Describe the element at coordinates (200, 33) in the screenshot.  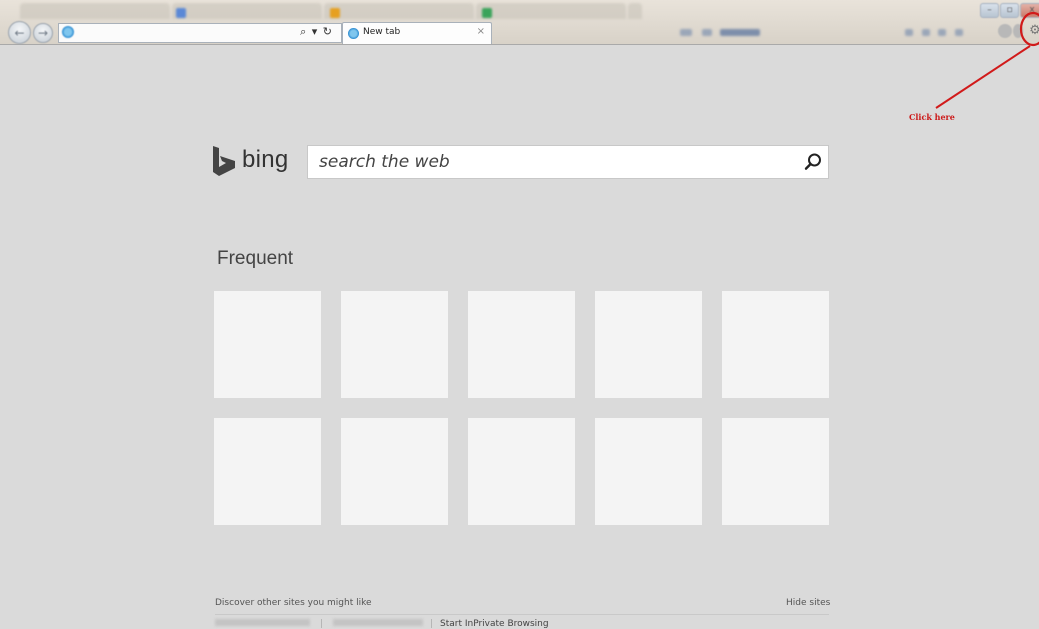
I see `address-bar: ⌕ ▾ ↻` at that location.